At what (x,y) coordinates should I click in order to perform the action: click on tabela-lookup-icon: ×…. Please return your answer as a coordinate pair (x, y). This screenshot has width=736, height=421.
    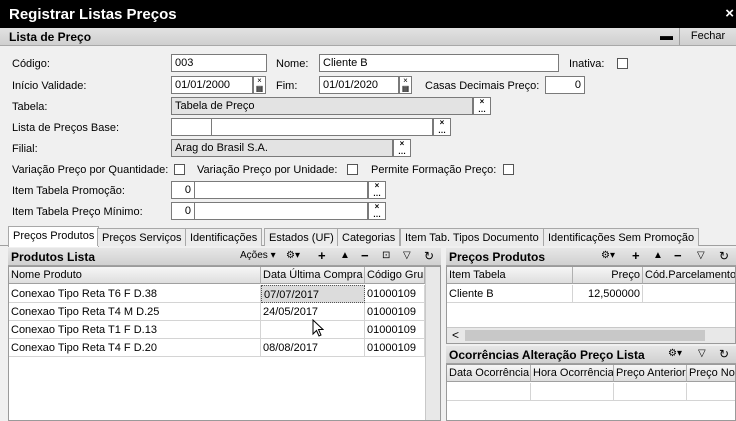
    Looking at the image, I should click on (482, 106).